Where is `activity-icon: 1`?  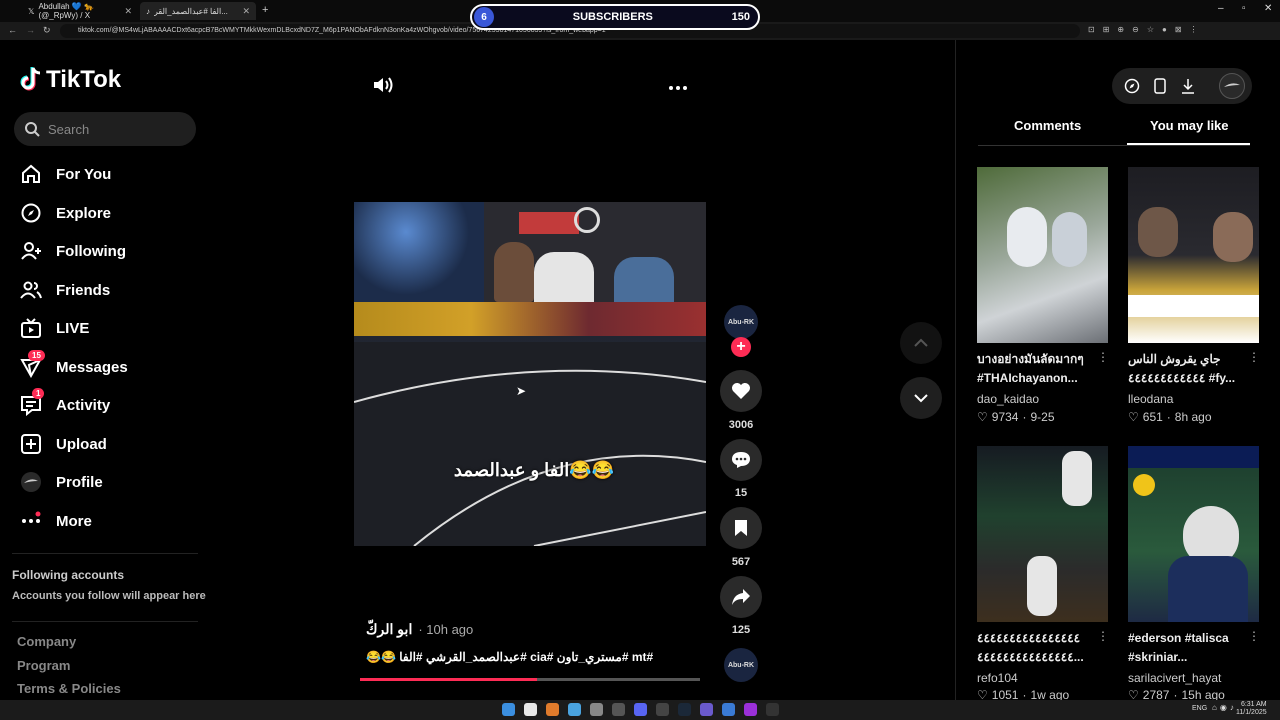
activity-icon: 1 is located at coordinates (32, 402).